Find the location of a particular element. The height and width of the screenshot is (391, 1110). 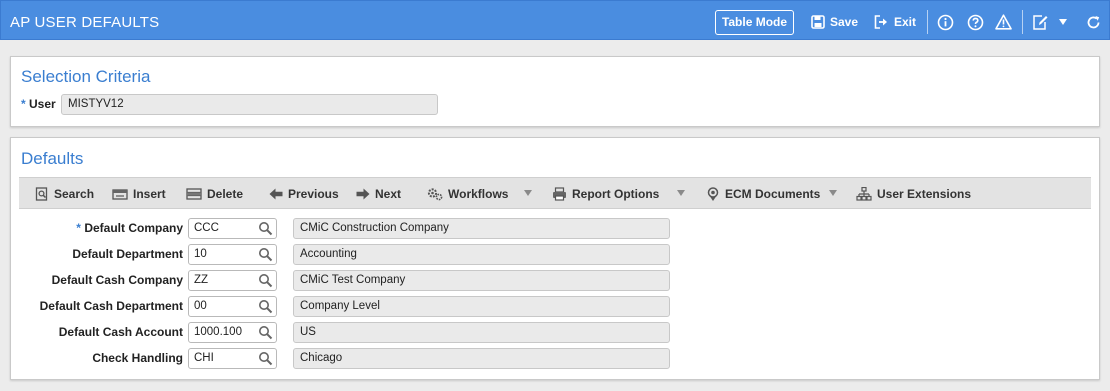

default-company-label: * Default Company is located at coordinates (129, 228).